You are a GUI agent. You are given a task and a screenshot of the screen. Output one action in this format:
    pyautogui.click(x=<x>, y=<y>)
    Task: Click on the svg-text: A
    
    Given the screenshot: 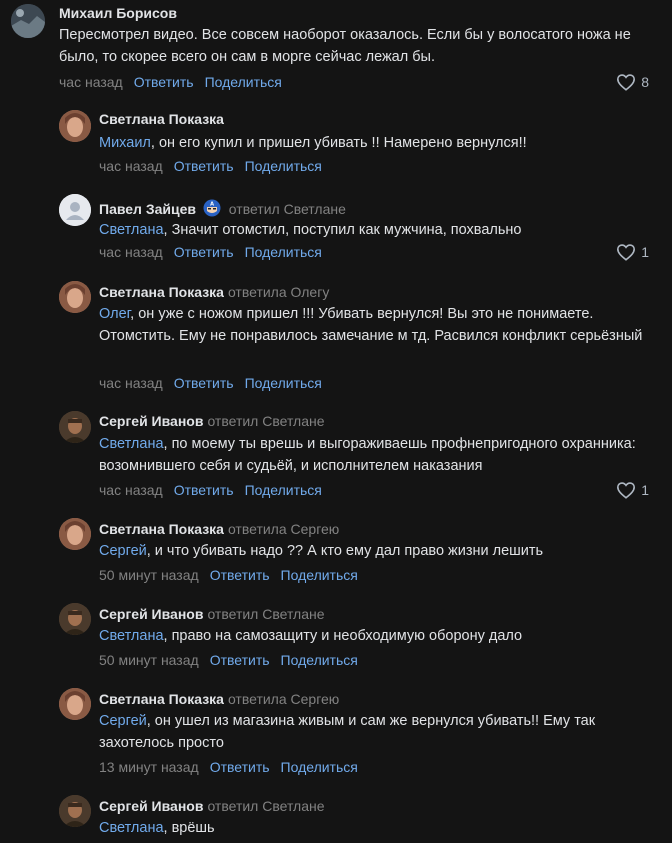 What is the action you would take?
    pyautogui.click(x=212, y=205)
    